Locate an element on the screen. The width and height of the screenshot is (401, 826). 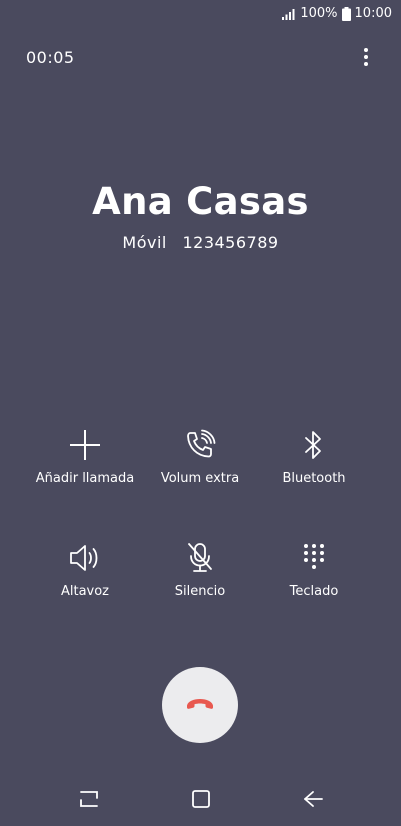
speaker-icon is located at coordinates (85, 558).